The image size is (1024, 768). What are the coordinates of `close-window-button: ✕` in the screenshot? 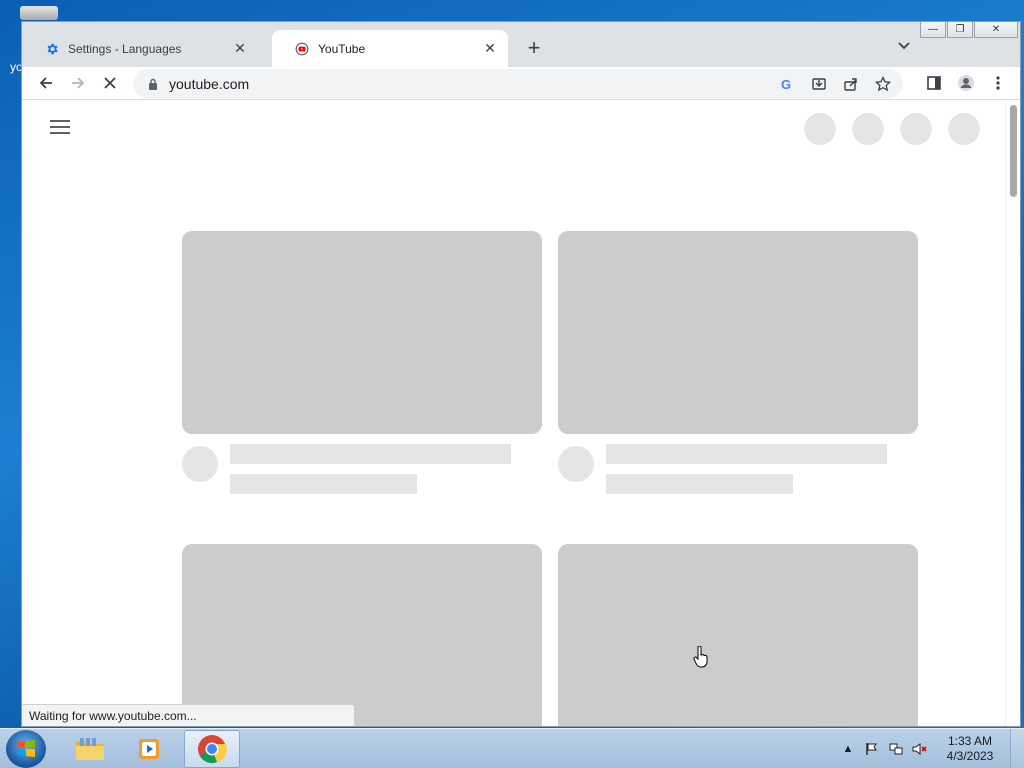 It's located at (996, 30).